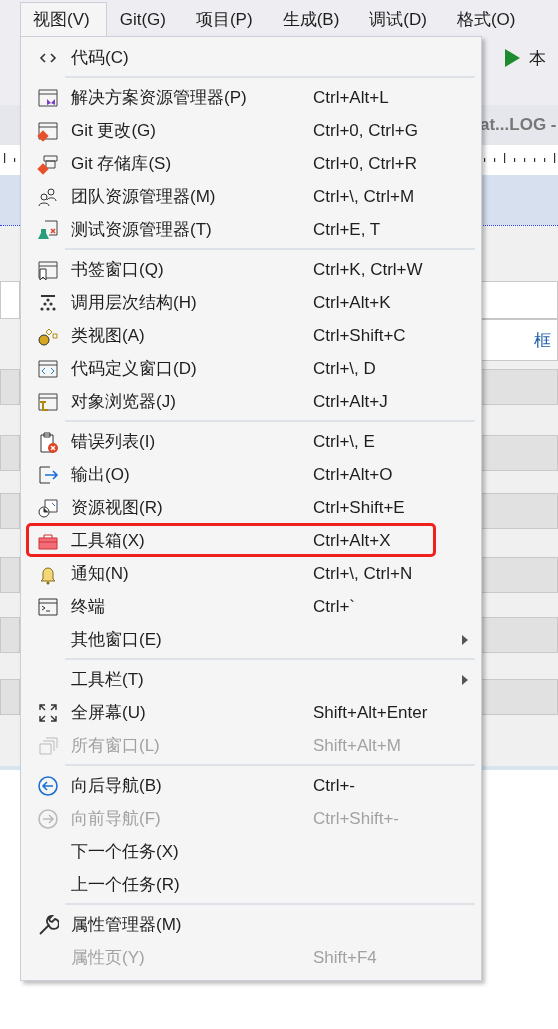  What do you see at coordinates (251, 441) in the screenshot?
I see `menu-item: 错误列表(I) Ctrl+\, E` at bounding box center [251, 441].